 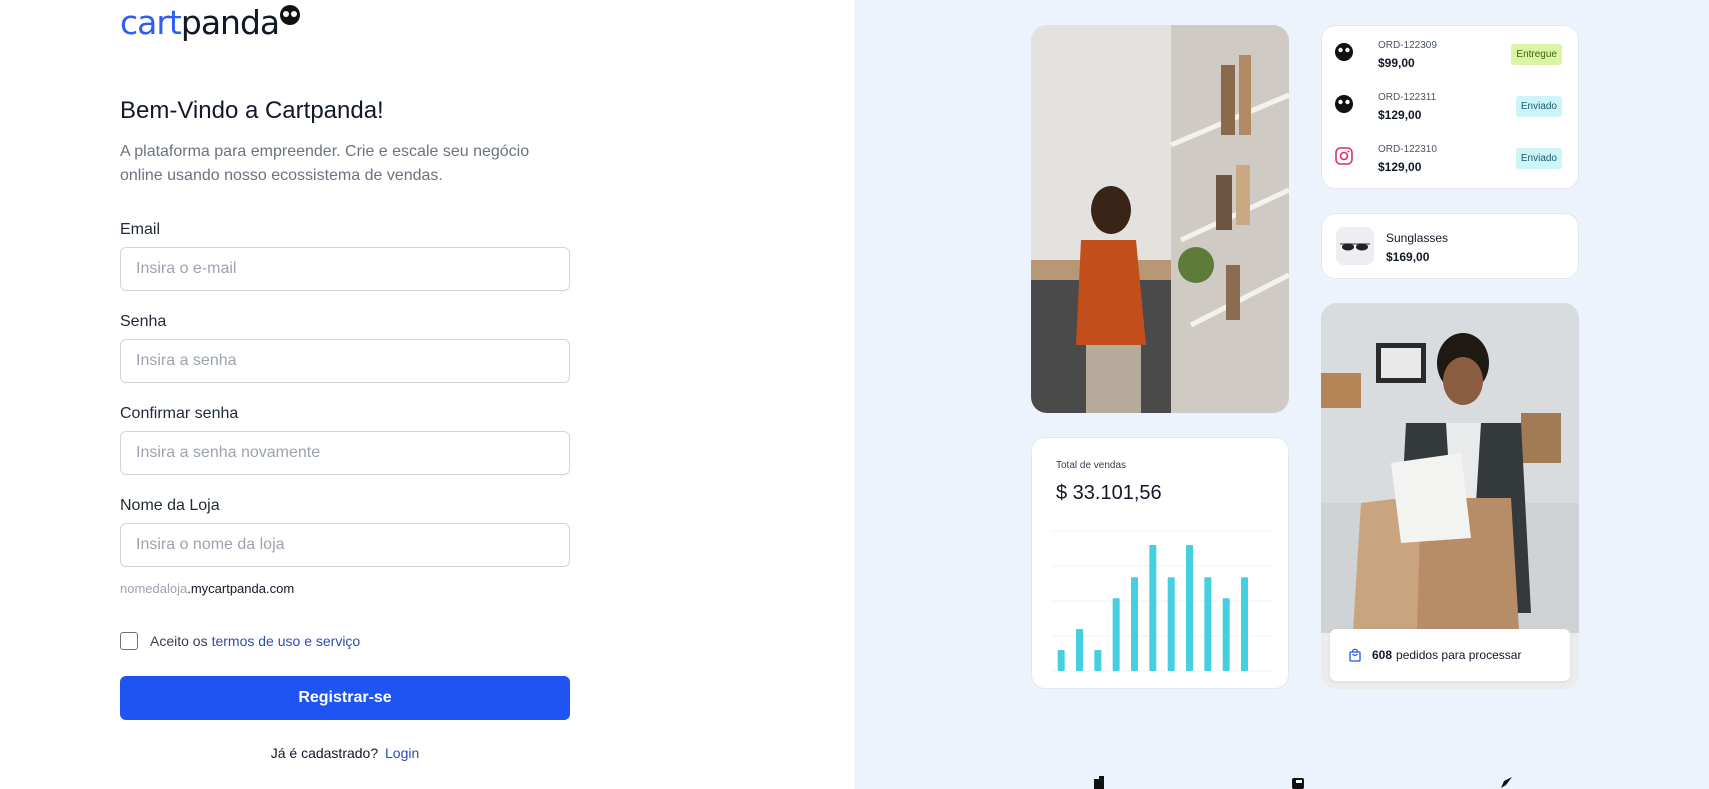 What do you see at coordinates (140, 229) in the screenshot?
I see `email-label: Email` at bounding box center [140, 229].